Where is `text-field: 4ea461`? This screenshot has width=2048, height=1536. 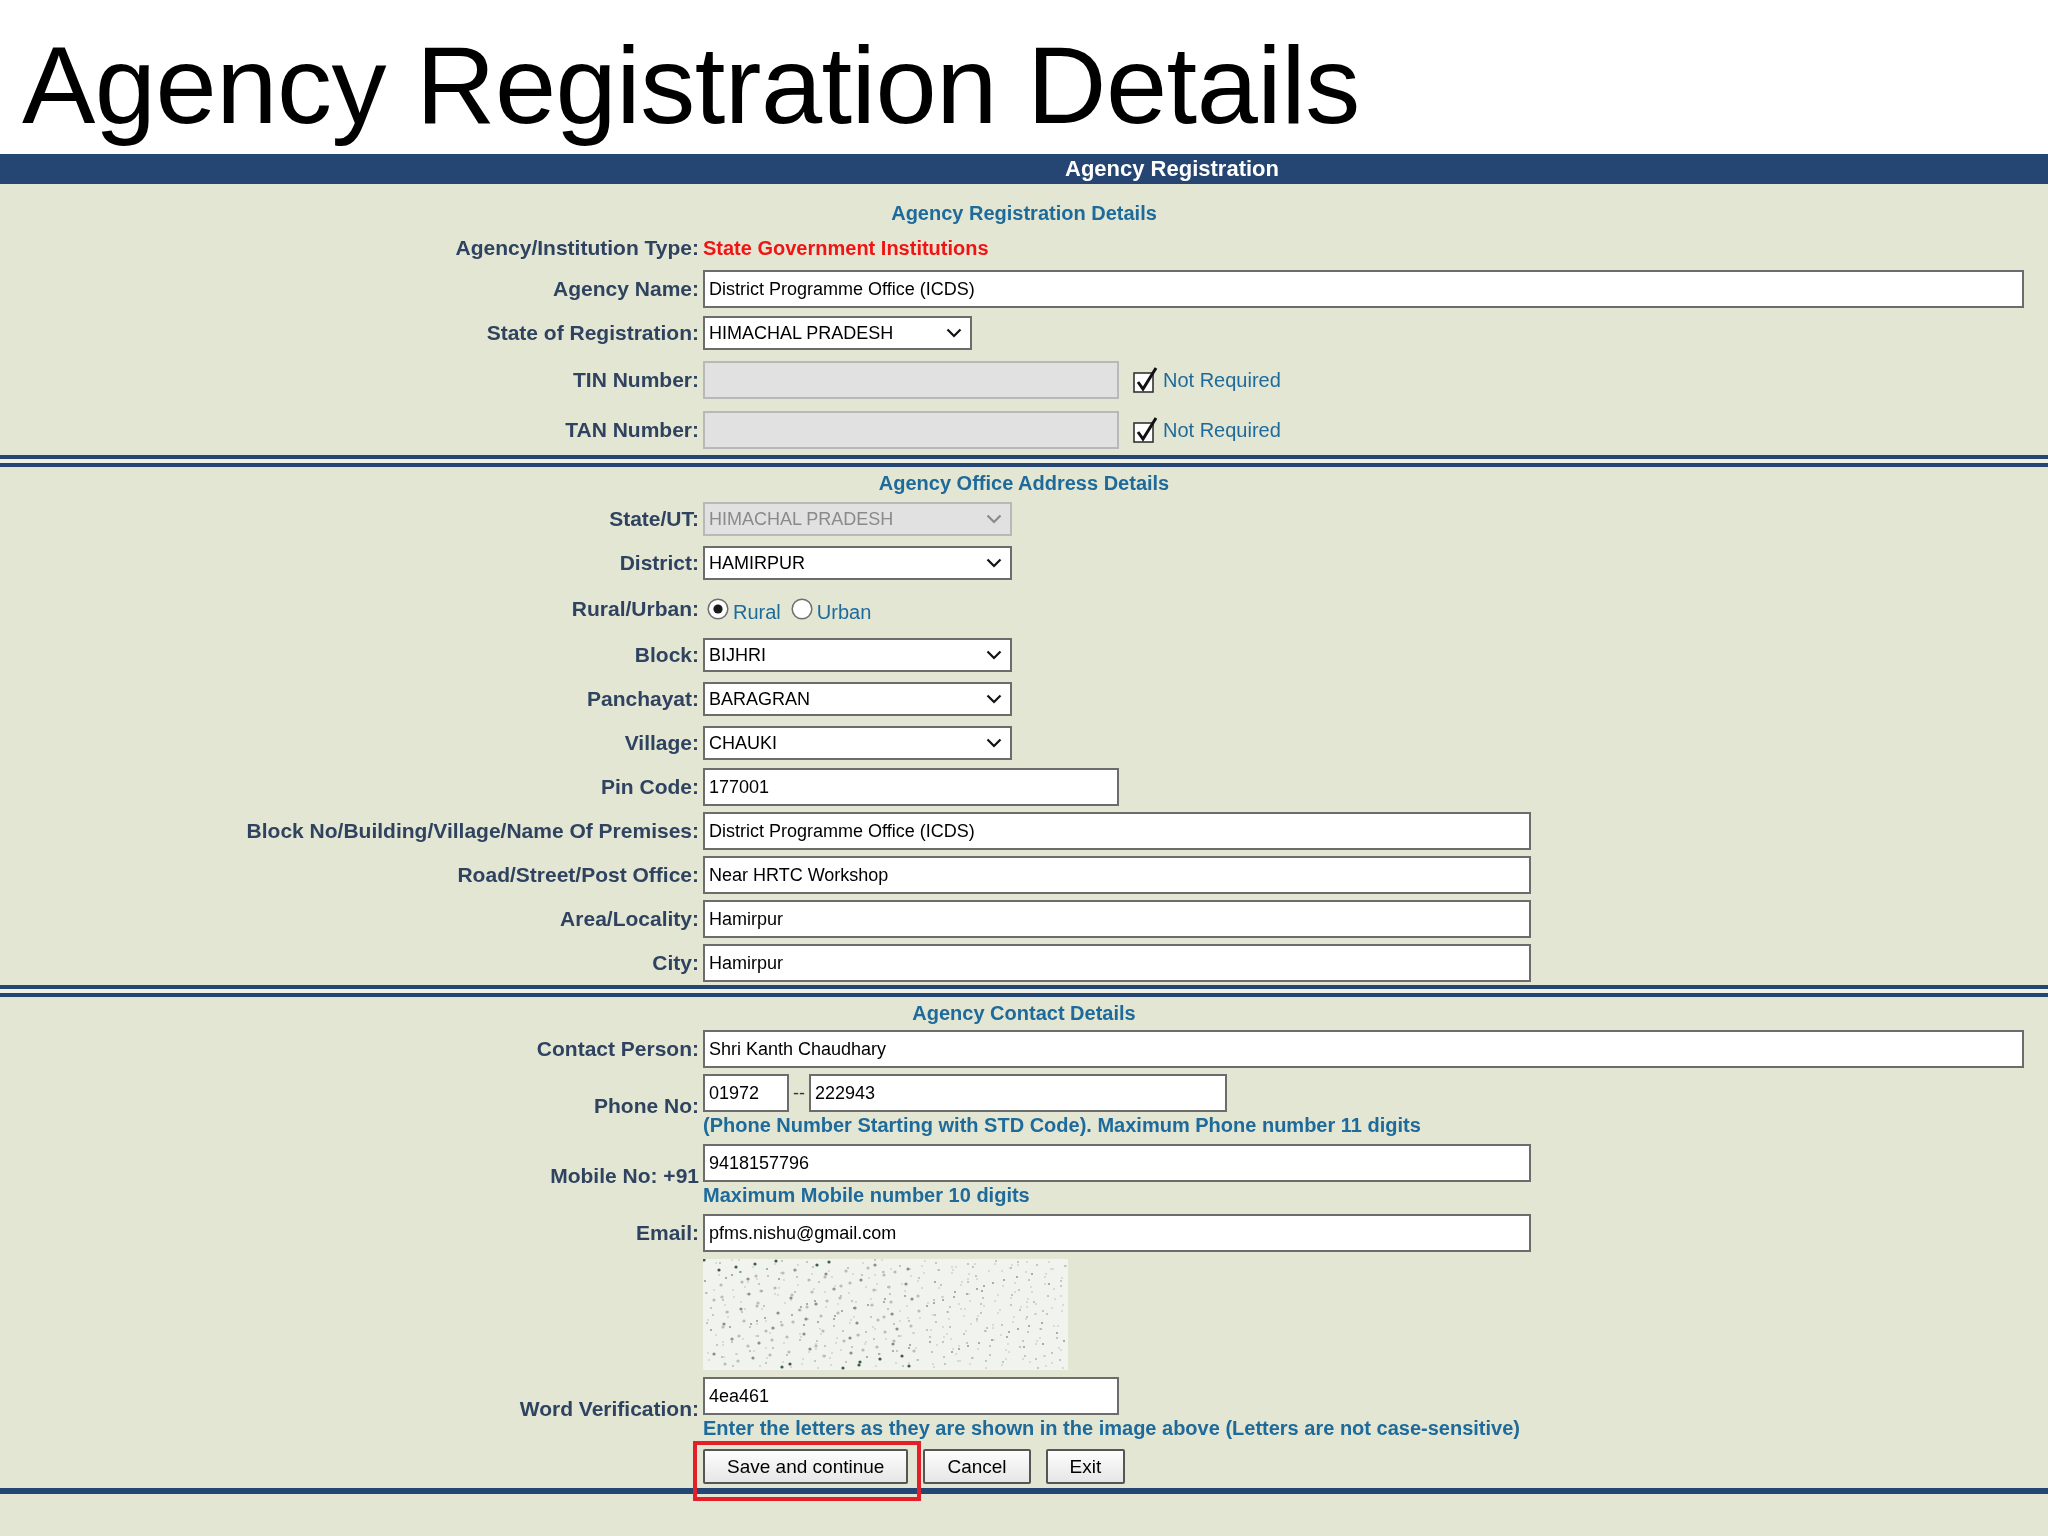
text-field: 4ea461 is located at coordinates (911, 1396).